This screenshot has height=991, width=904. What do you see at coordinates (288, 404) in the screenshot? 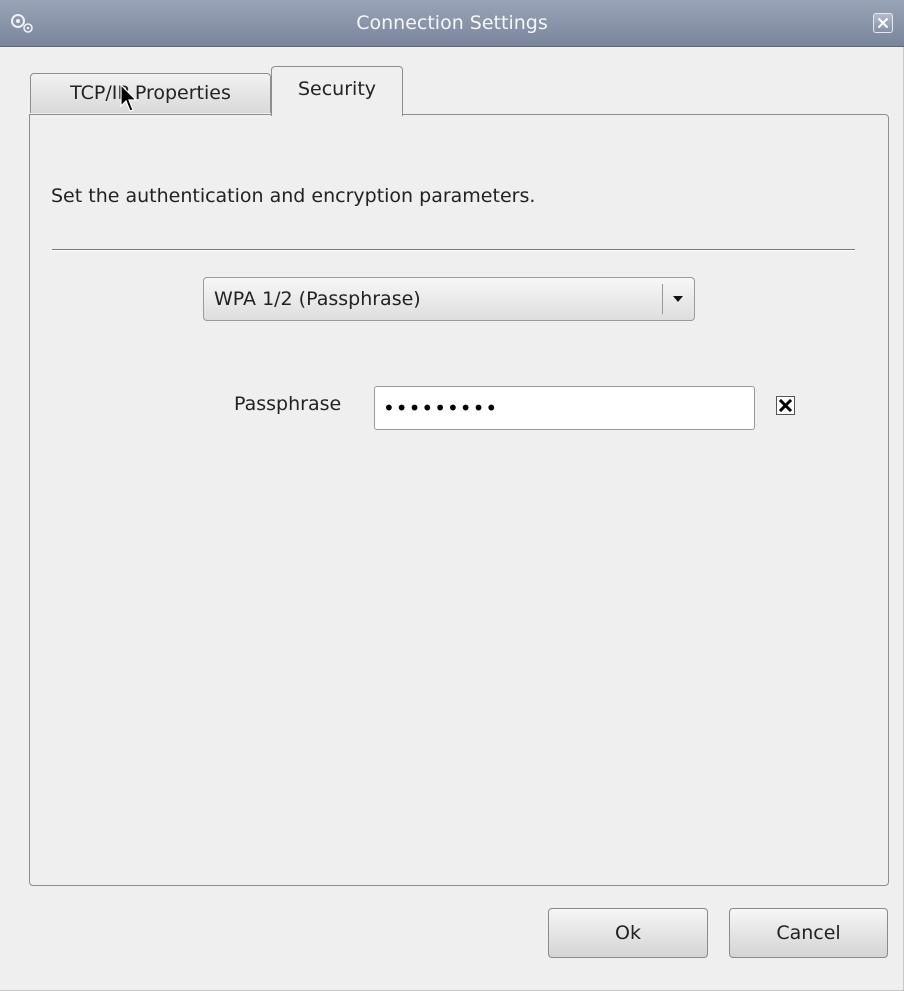
I see `passphrase-label: Passphrase` at bounding box center [288, 404].